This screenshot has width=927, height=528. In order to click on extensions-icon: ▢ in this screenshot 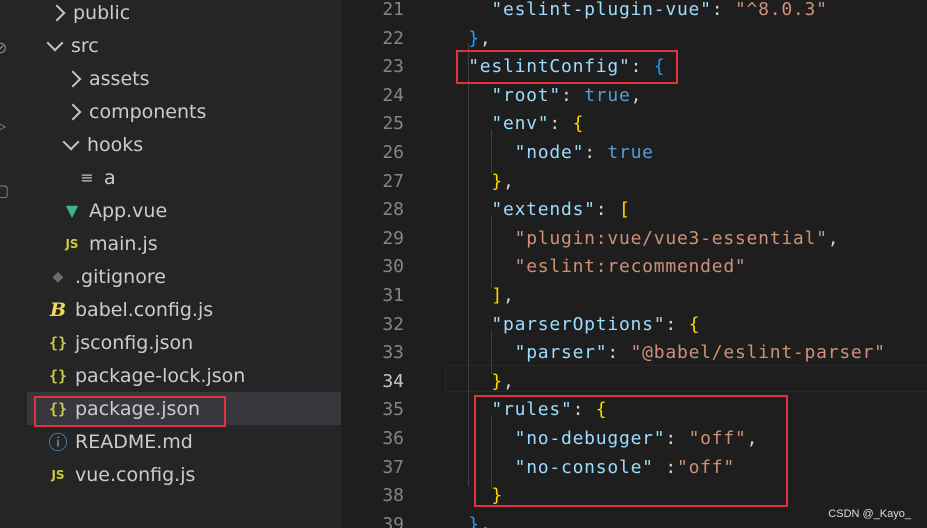, I will do `click(5, 191)`.